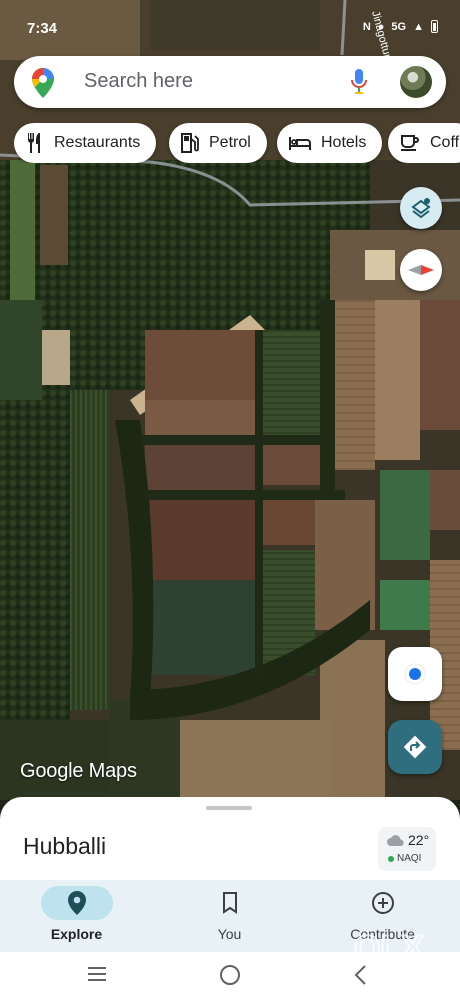  What do you see at coordinates (230, 142) in the screenshot?
I see `chip-label: Petrol` at bounding box center [230, 142].